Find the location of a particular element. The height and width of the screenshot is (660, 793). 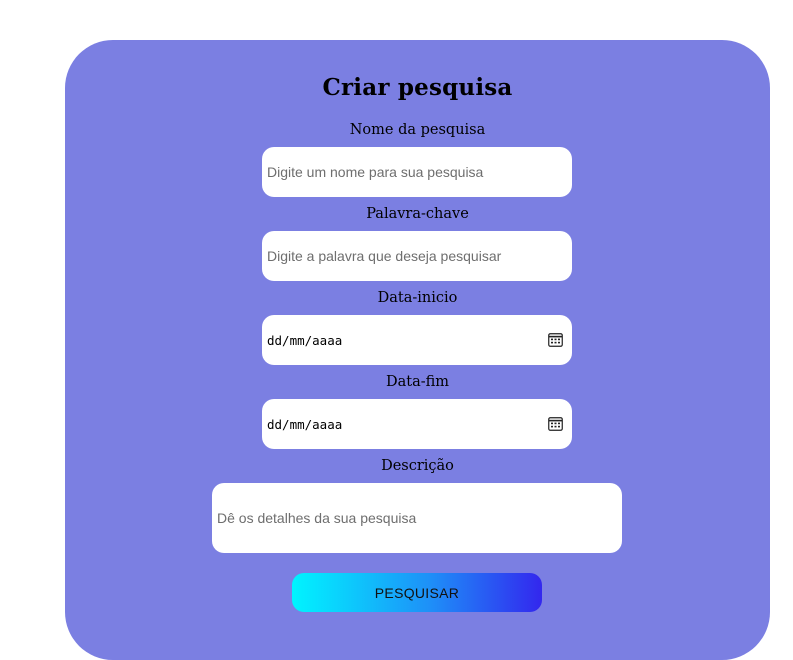

search-name-label: Nome da pesquisa is located at coordinates (417, 130).